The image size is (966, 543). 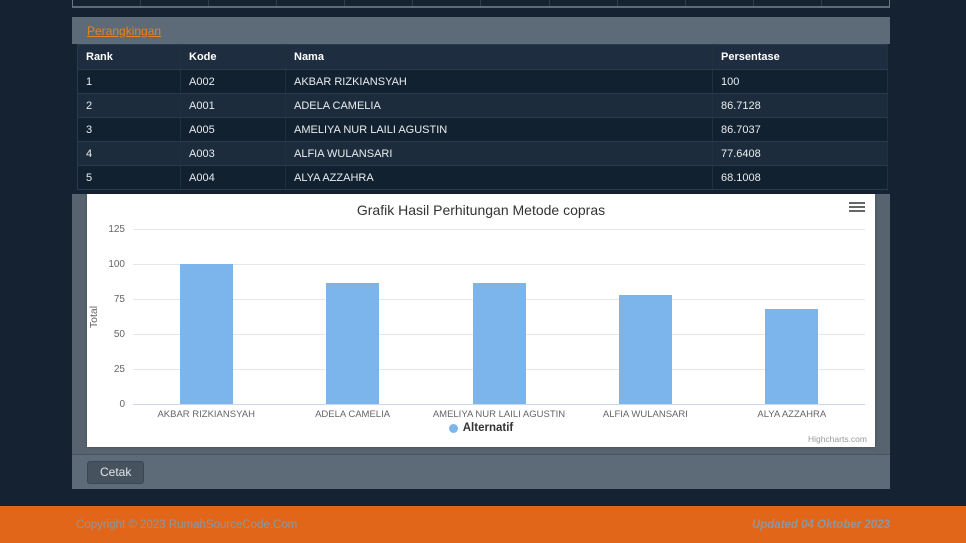 I want to click on table-row: 5 A004 ALYA AZZAHRA 68.1008, so click(x=482, y=177).